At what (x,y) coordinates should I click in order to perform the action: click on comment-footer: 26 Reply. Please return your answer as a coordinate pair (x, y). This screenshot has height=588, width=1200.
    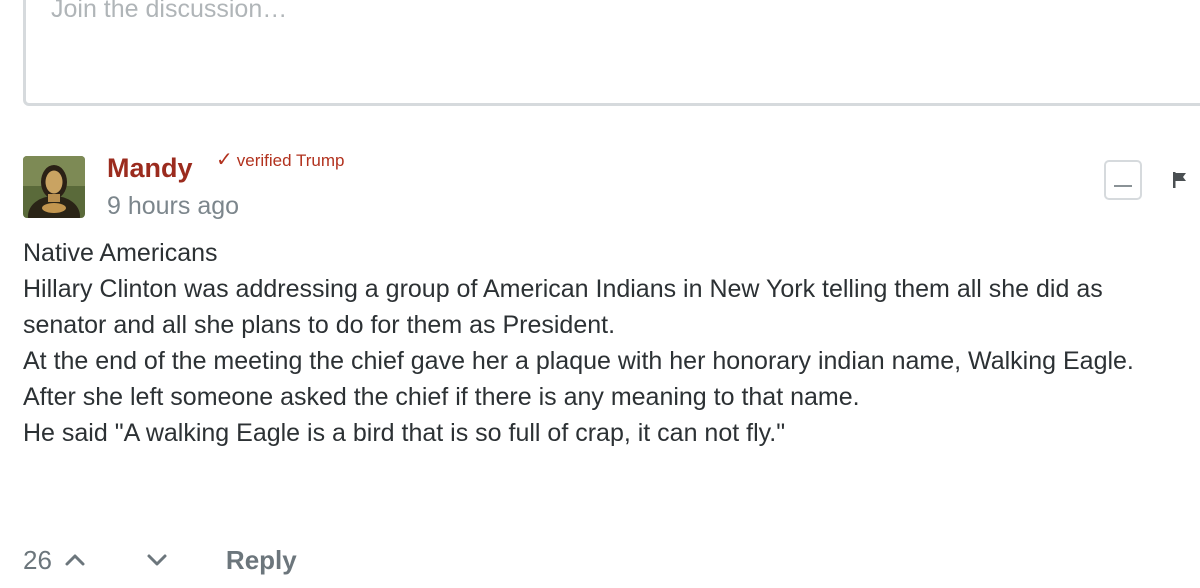
    Looking at the image, I should click on (160, 560).